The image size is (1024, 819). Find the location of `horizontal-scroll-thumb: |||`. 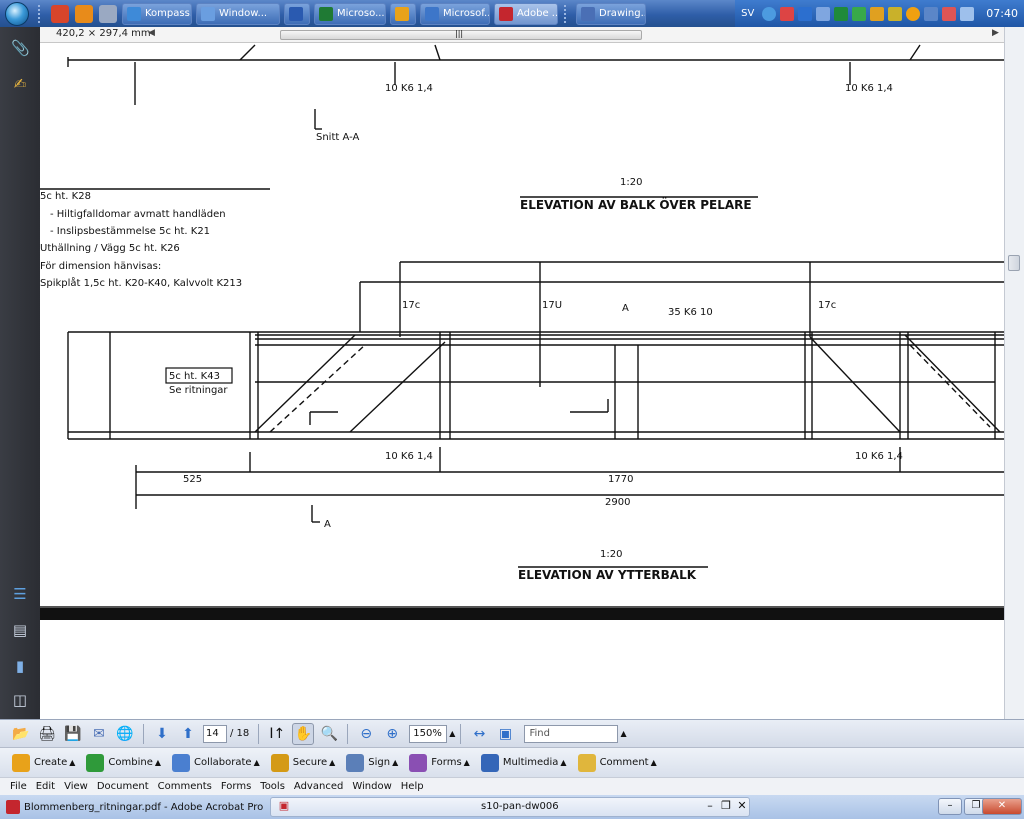

horizontal-scroll-thumb: ||| is located at coordinates (461, 34).